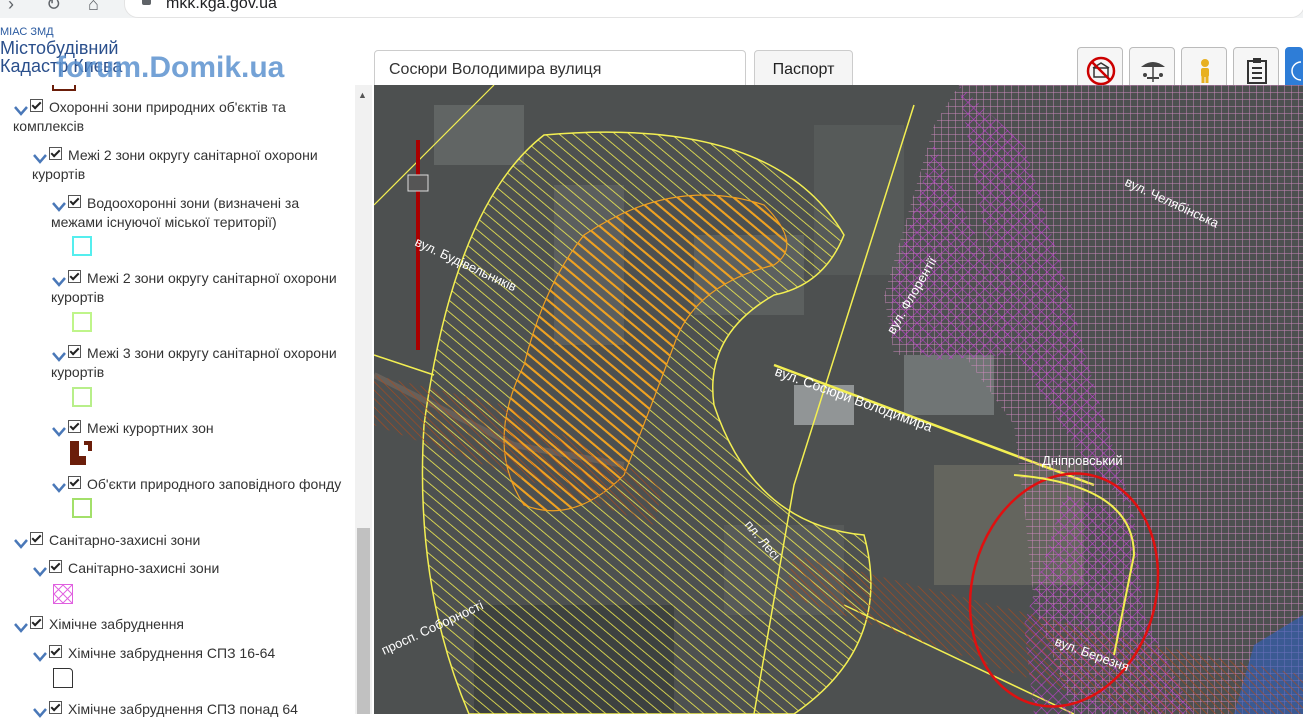 The image size is (1303, 723). I want to click on address-bar, so click(713, 9).